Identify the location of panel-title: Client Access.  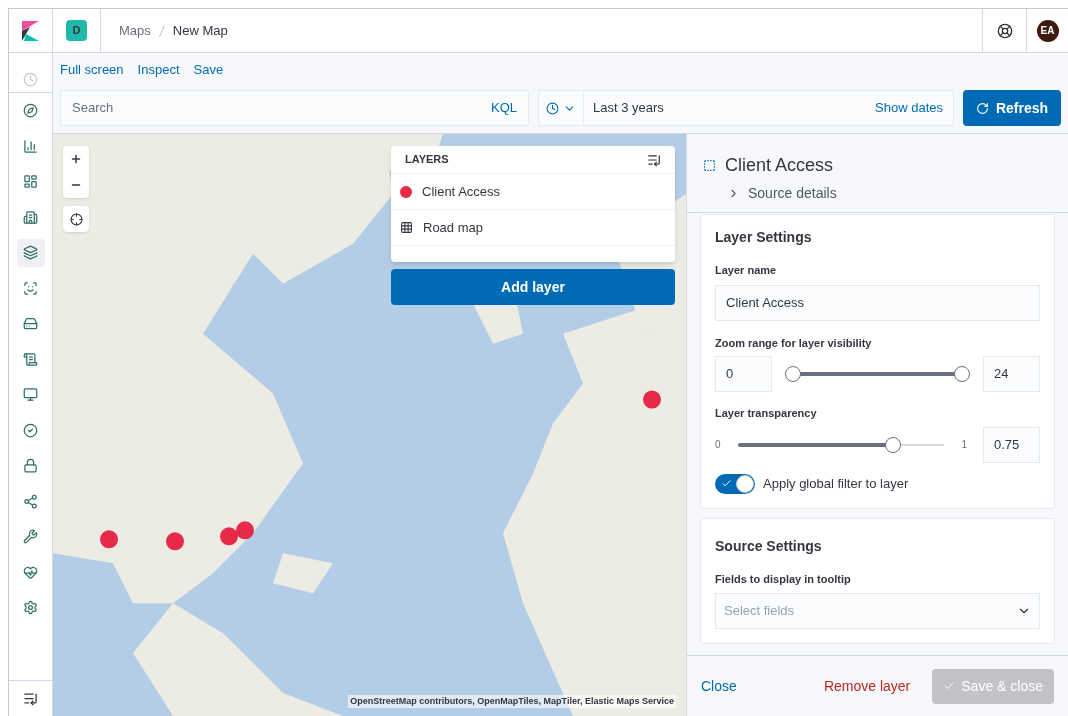
(779, 165).